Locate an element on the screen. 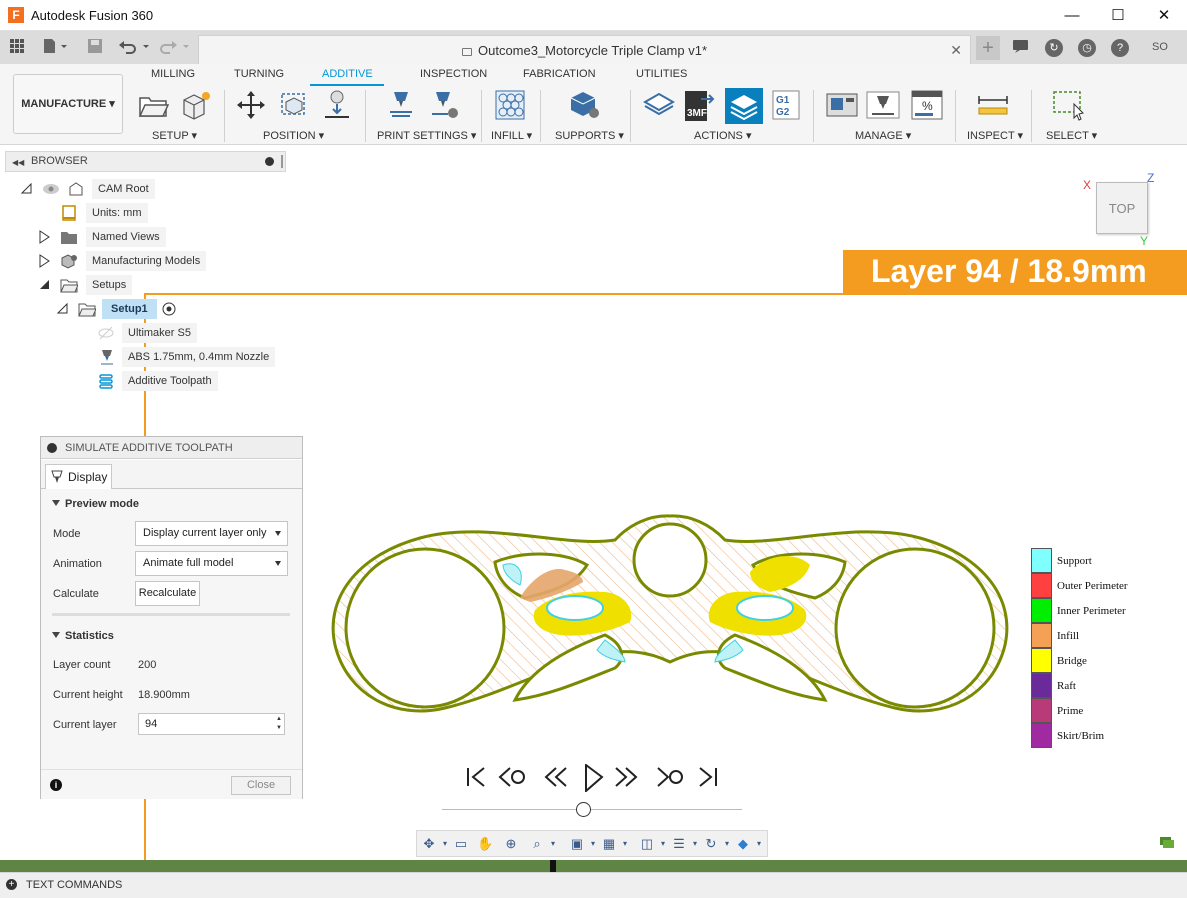  drop-to-platform-icon is located at coordinates (337, 105).